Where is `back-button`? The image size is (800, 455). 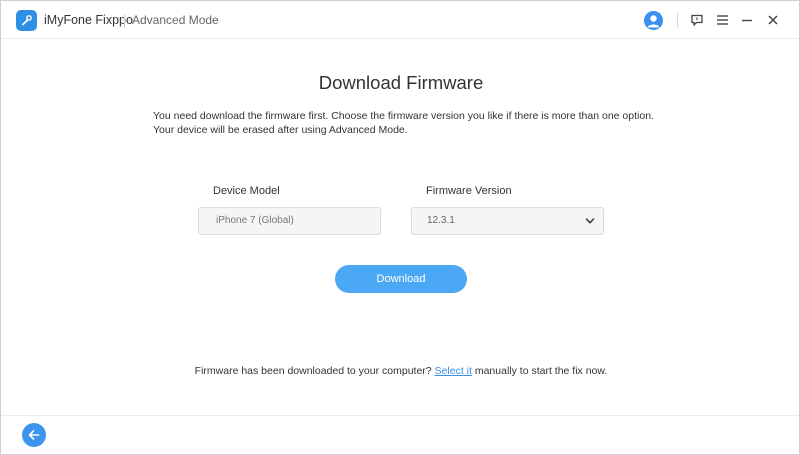
back-button is located at coordinates (34, 435).